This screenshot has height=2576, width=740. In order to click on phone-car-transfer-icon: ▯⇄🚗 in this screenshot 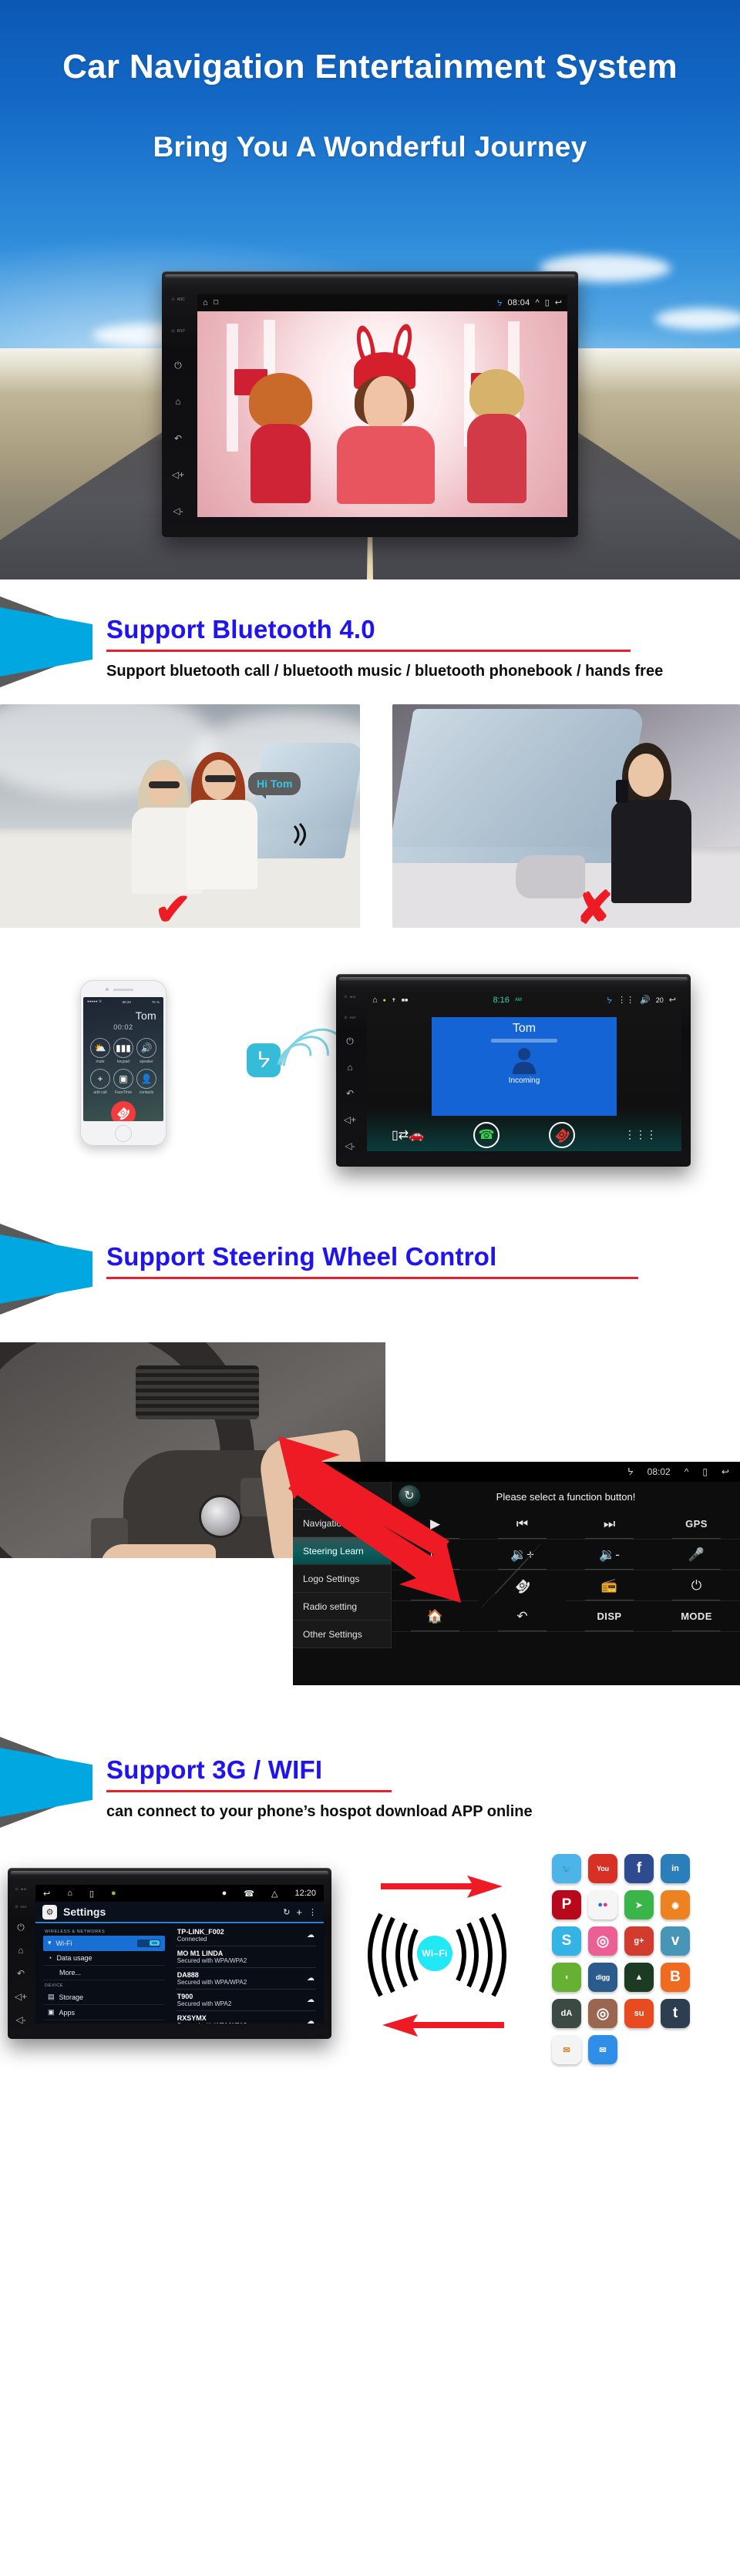, I will do `click(408, 1135)`.